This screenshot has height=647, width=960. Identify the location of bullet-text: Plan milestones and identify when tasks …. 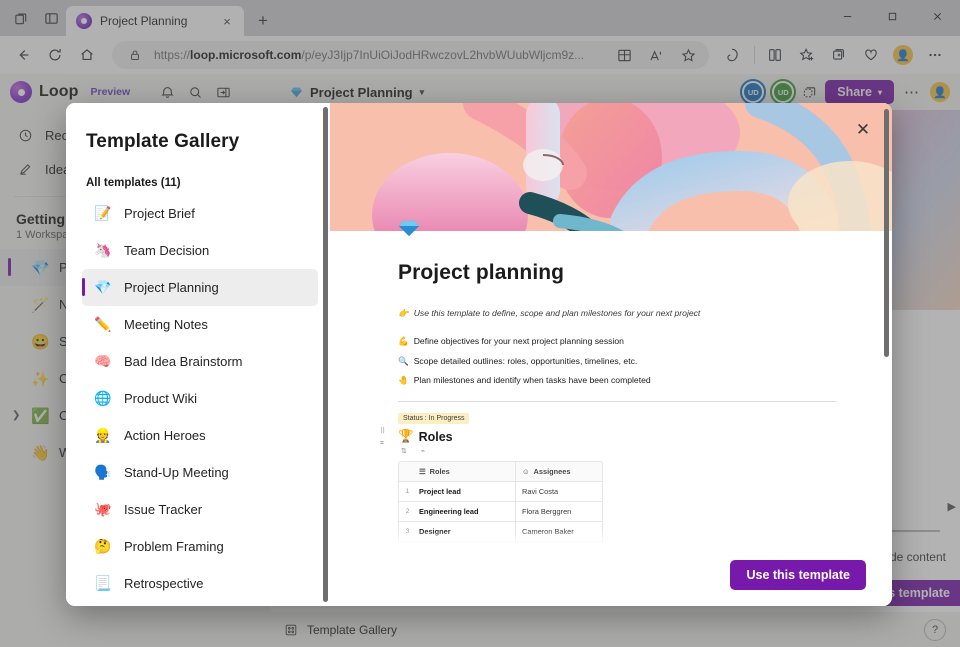
(532, 380).